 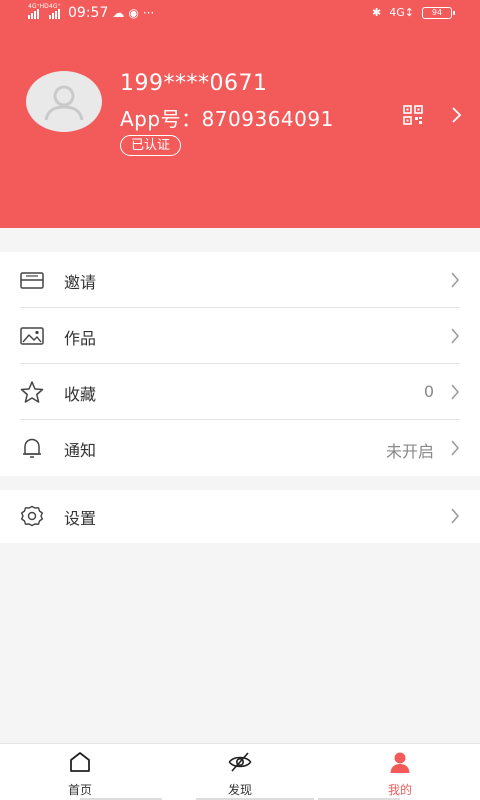 I want to click on tab-discover: 发现, so click(x=240, y=772).